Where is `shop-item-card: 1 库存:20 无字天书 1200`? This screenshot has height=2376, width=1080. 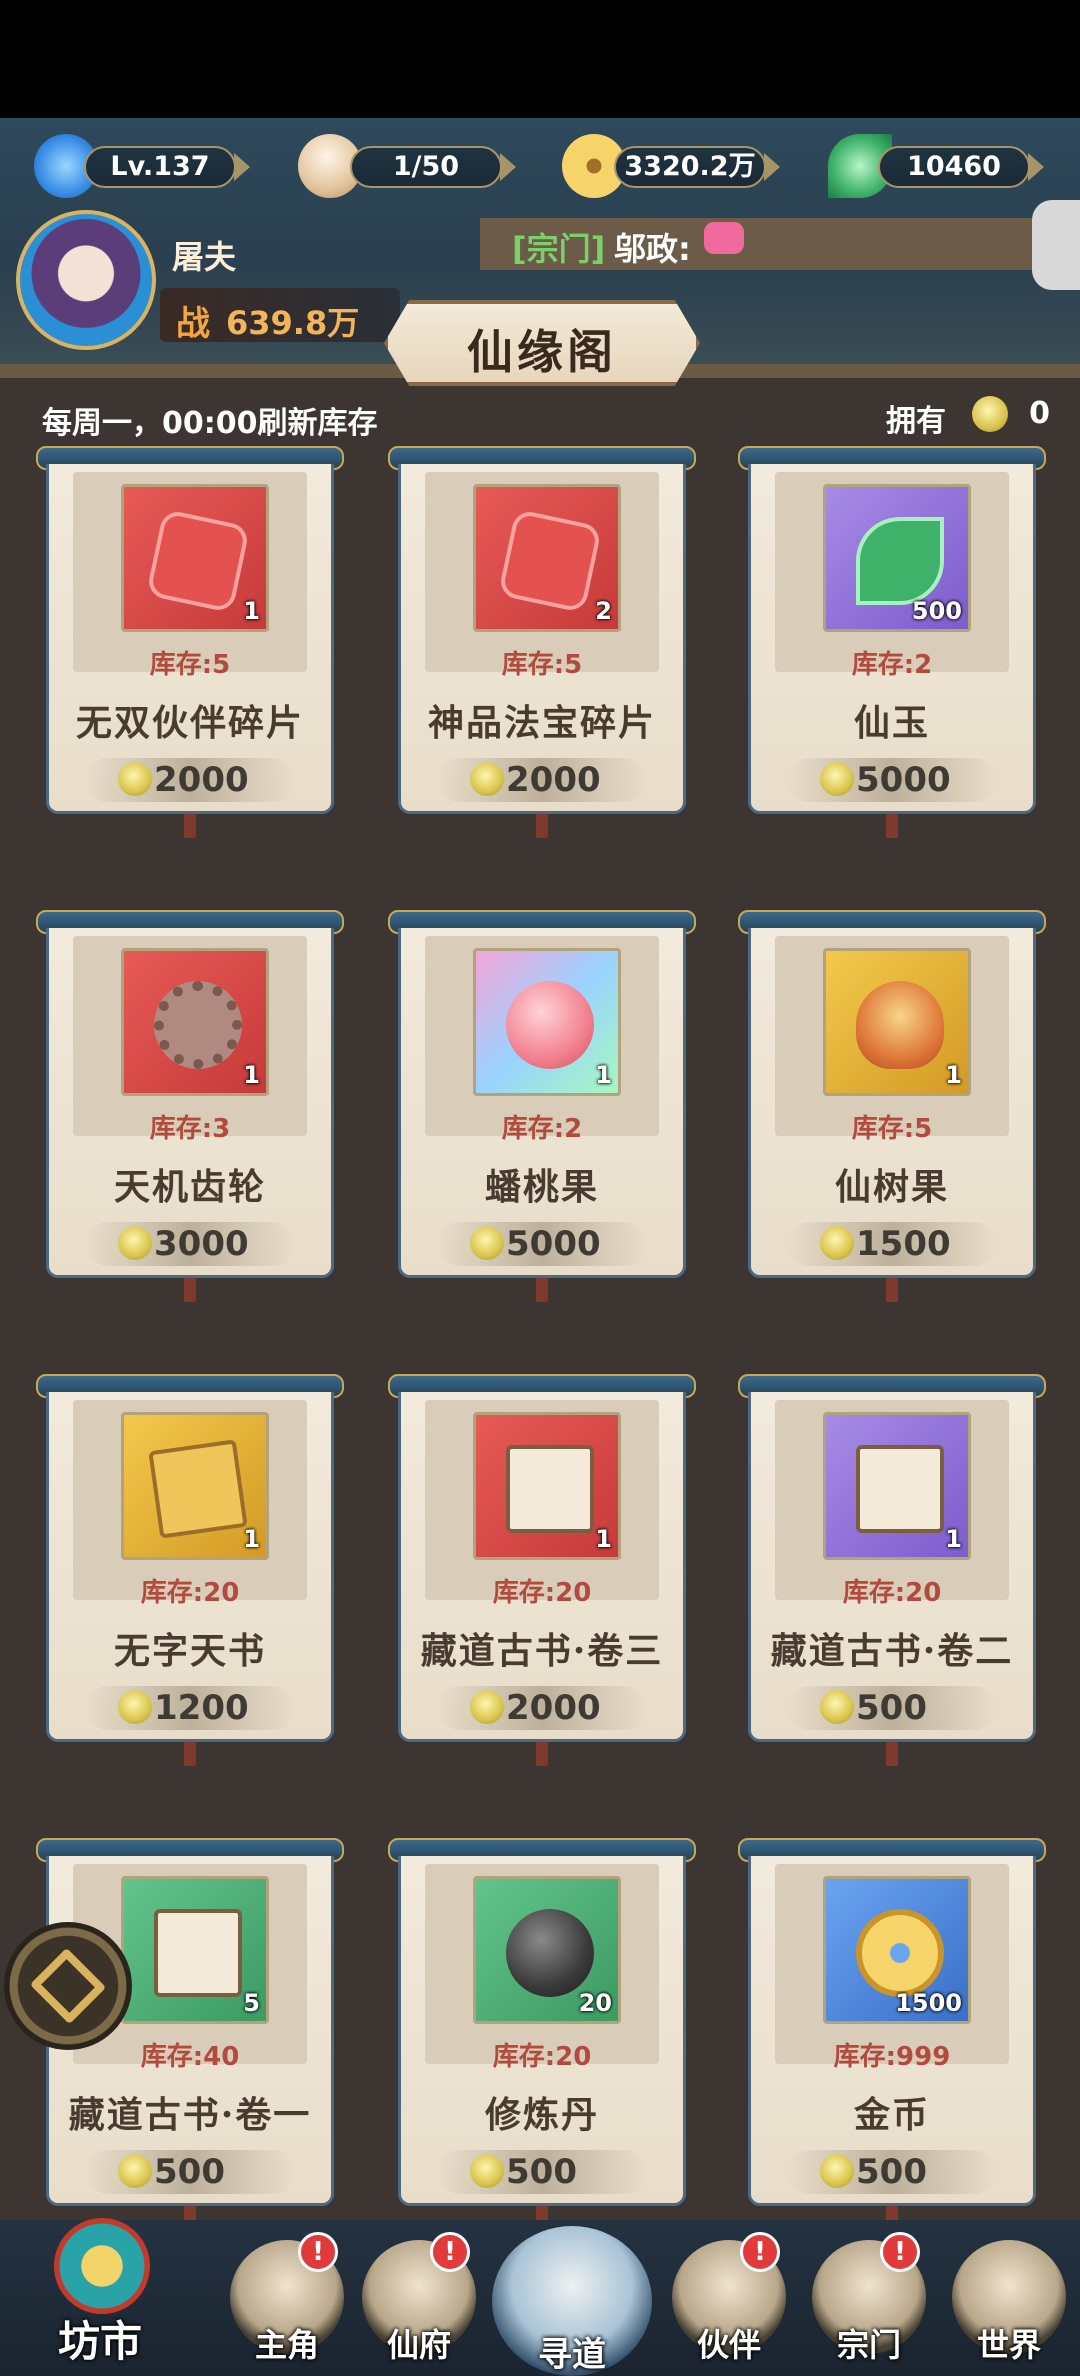
shop-item-card: 1 库存:20 无字天书 1200 is located at coordinates (190, 1570).